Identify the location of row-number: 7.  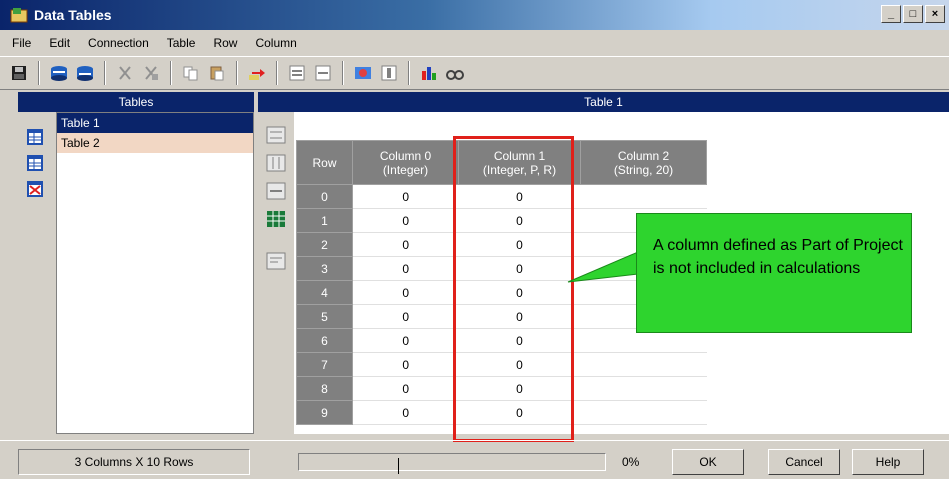
(324, 364).